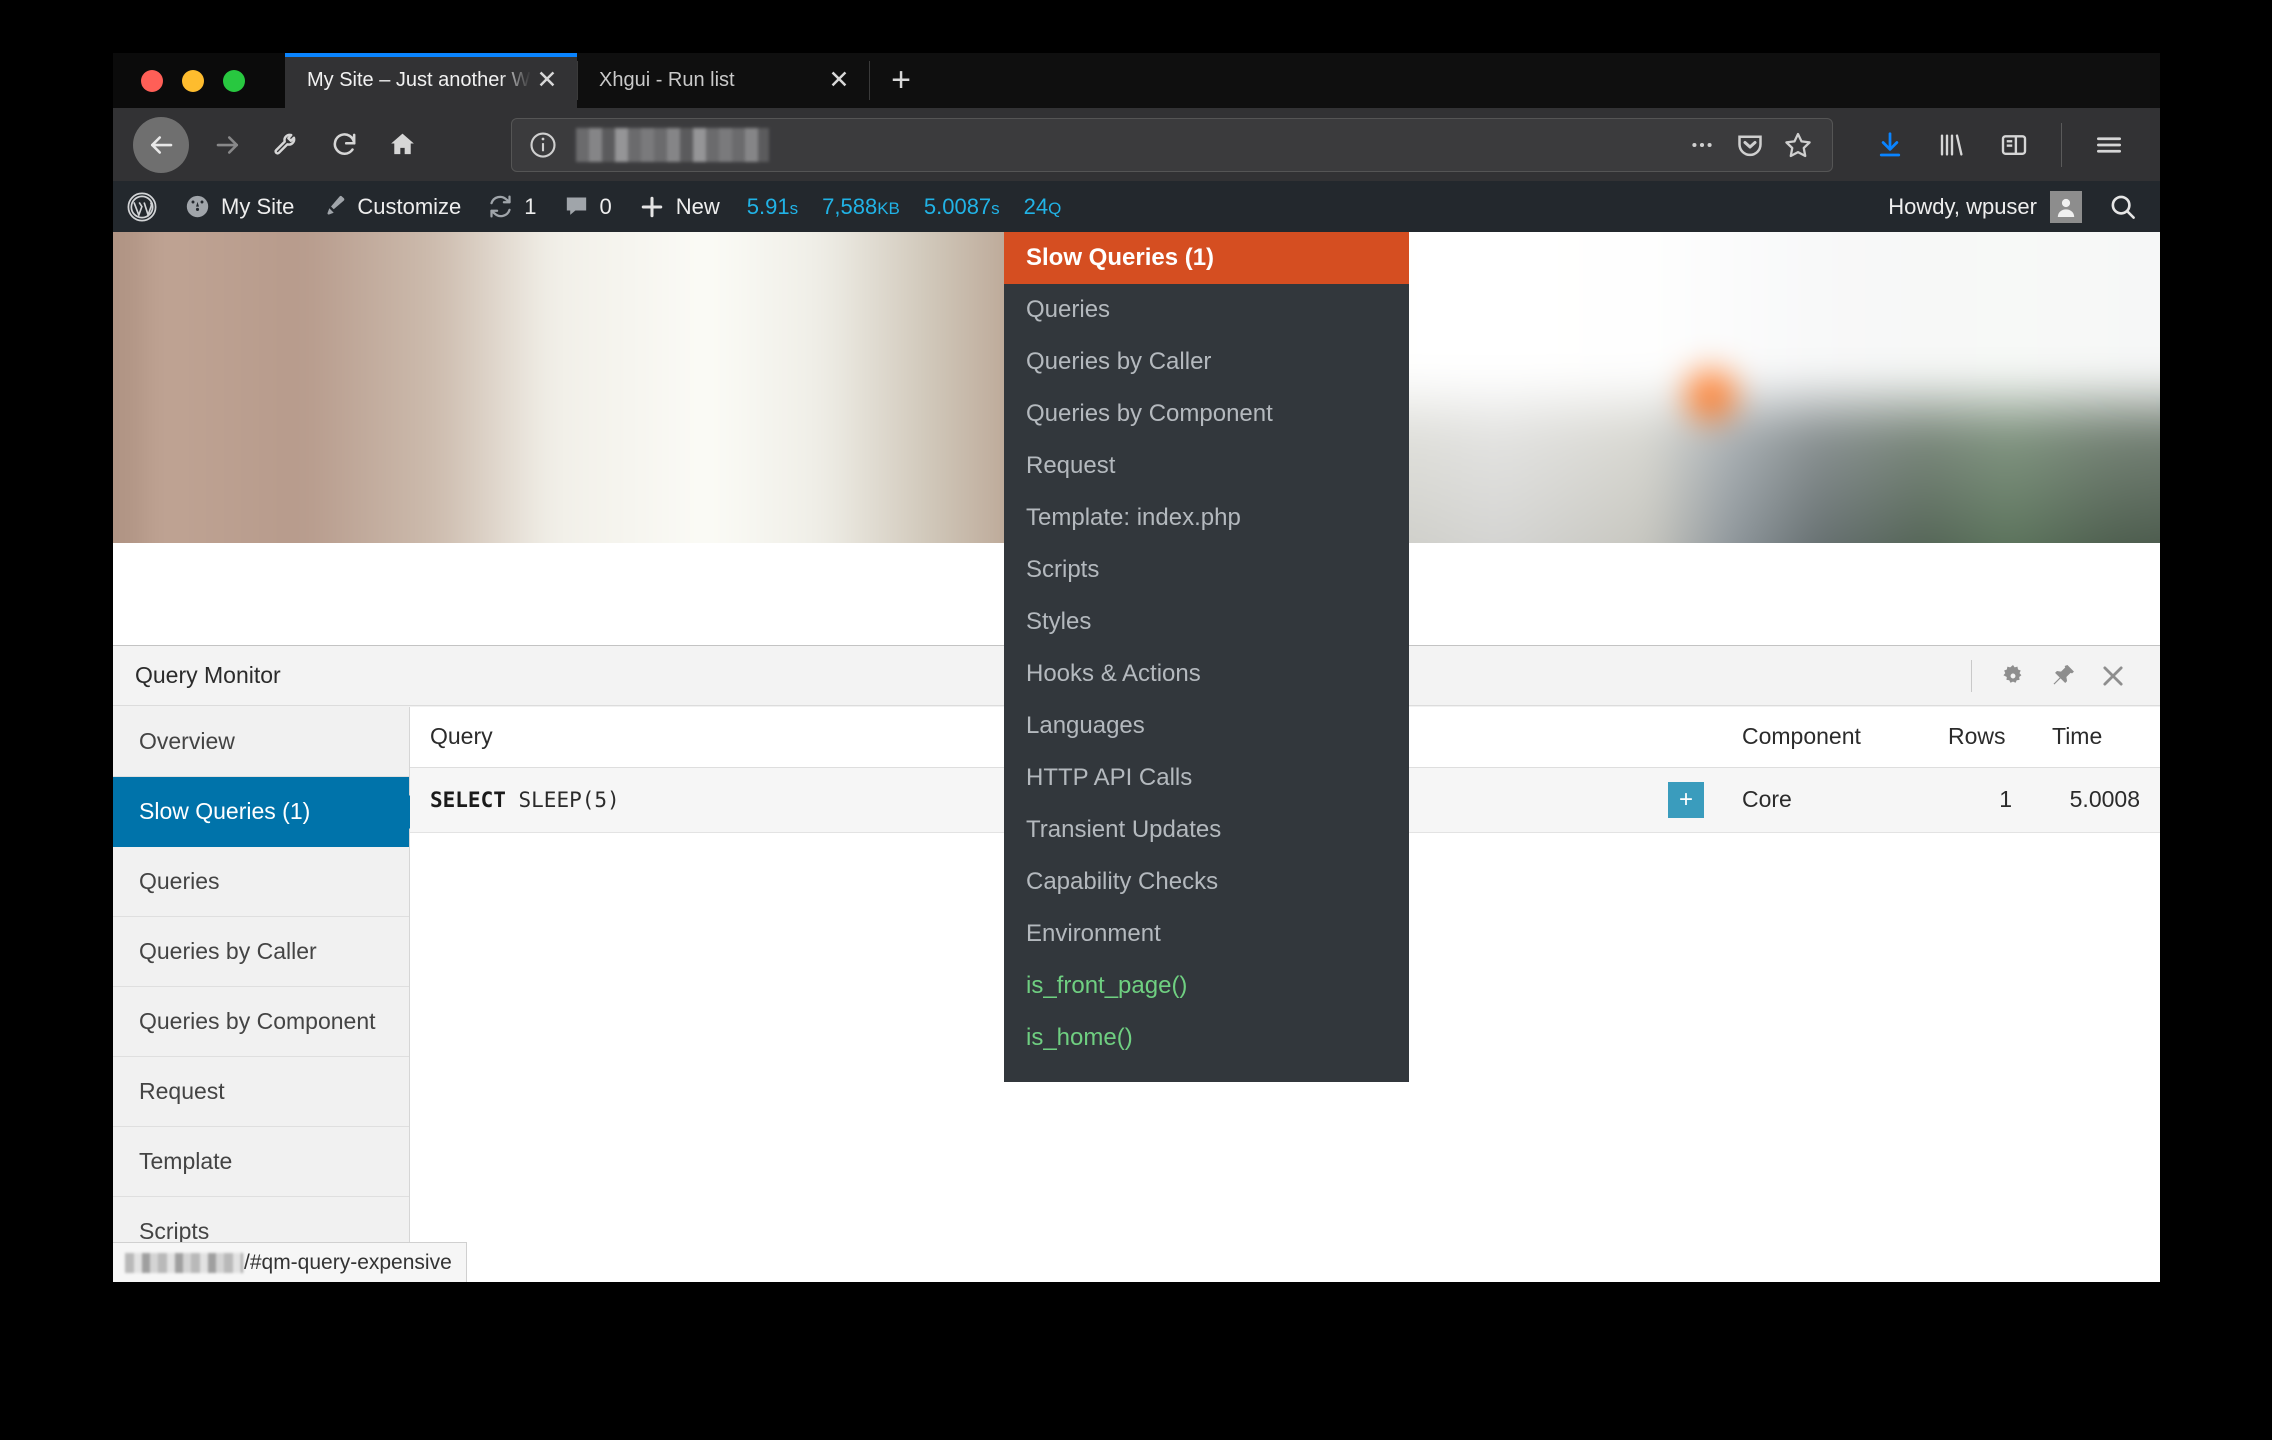 Image resolution: width=2272 pixels, height=1440 pixels. Describe the element at coordinates (961, 206) in the screenshot. I see `qm-stat-db-time: 5.0087s` at that location.